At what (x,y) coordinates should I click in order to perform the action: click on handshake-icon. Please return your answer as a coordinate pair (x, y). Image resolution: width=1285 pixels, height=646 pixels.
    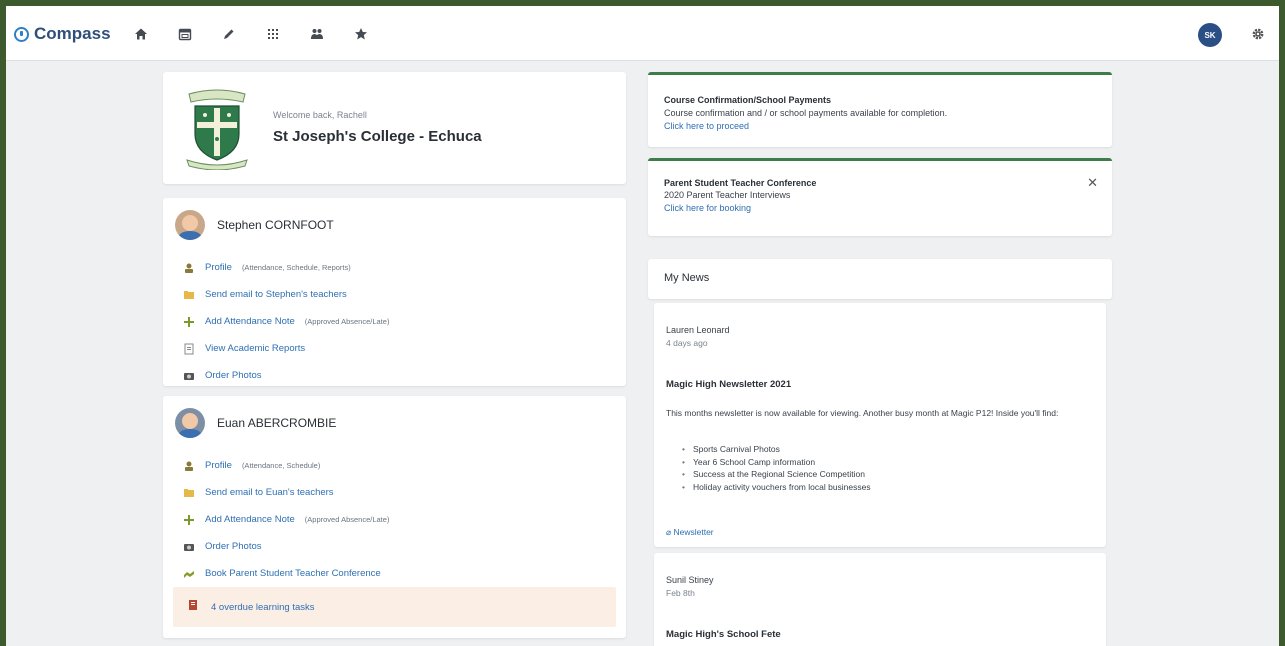
    Looking at the image, I should click on (189, 574).